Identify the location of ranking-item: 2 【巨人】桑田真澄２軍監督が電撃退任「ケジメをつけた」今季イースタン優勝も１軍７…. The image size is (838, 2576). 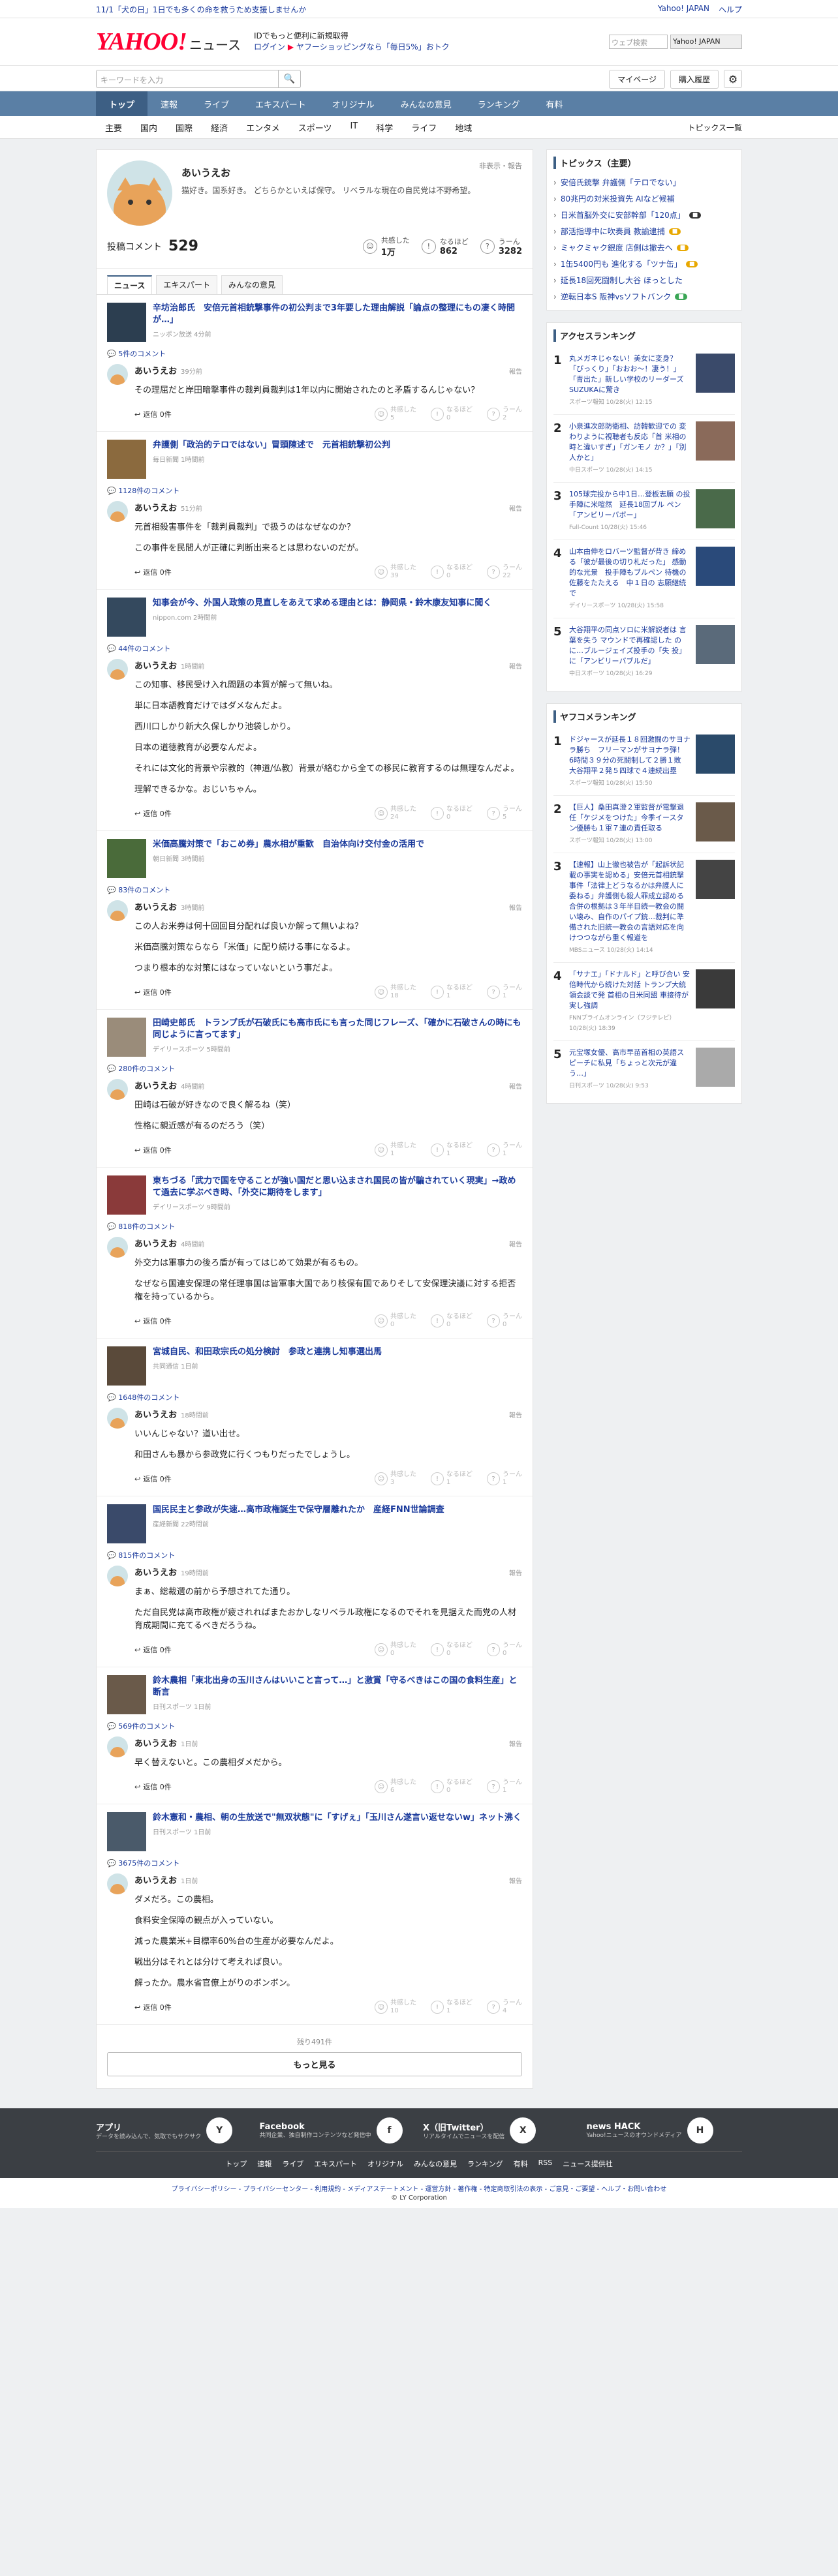
(644, 824).